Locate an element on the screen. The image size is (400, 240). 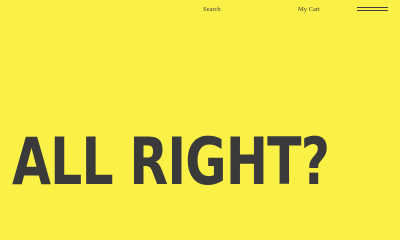
menu-line-bottom is located at coordinates (372, 10).